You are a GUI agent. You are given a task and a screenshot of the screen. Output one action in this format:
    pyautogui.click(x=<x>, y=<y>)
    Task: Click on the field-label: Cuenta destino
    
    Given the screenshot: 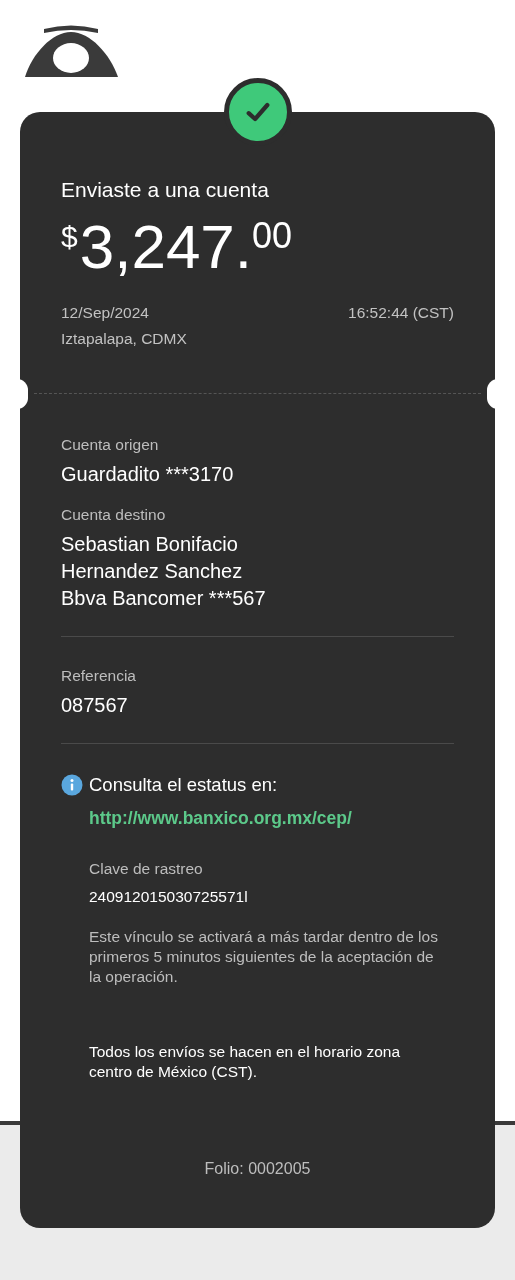 What is the action you would take?
    pyautogui.click(x=114, y=515)
    